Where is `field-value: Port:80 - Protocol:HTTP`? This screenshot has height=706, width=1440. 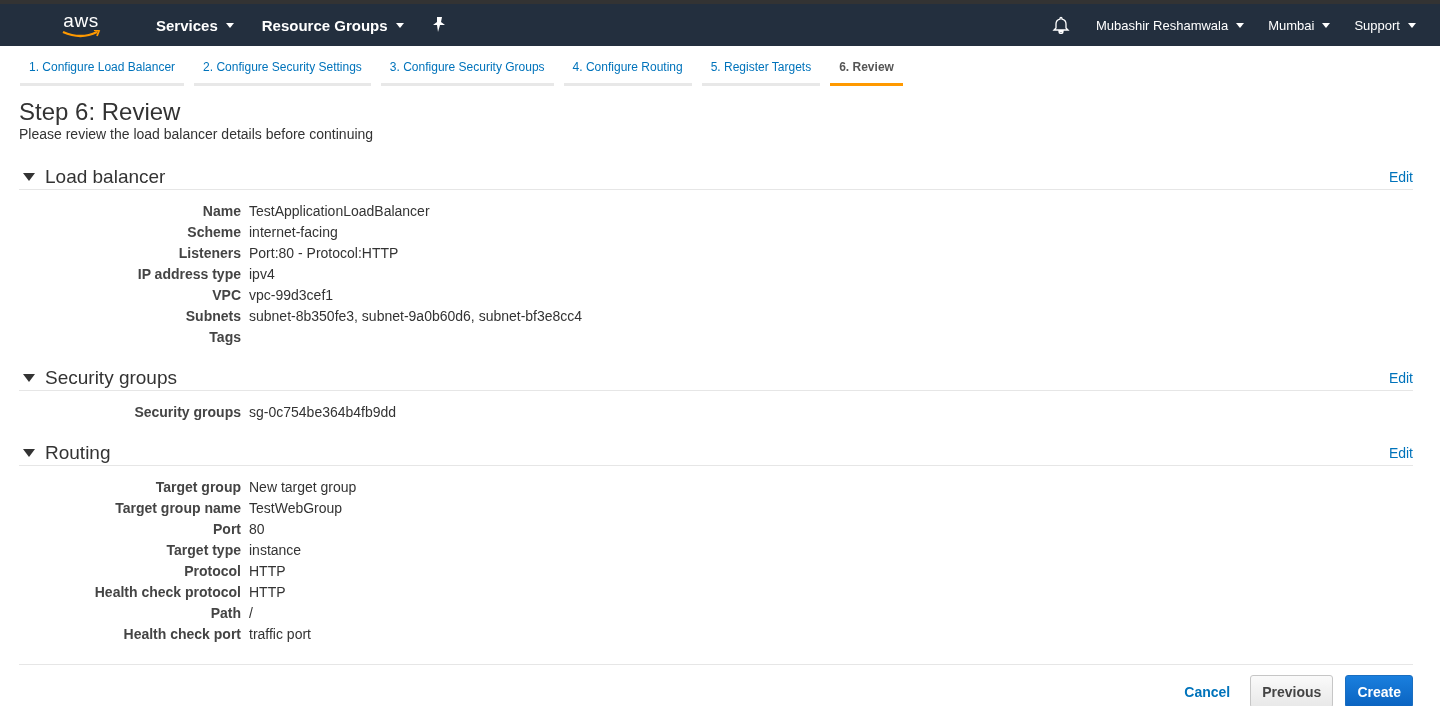 field-value: Port:80 - Protocol:HTTP is located at coordinates (324, 252).